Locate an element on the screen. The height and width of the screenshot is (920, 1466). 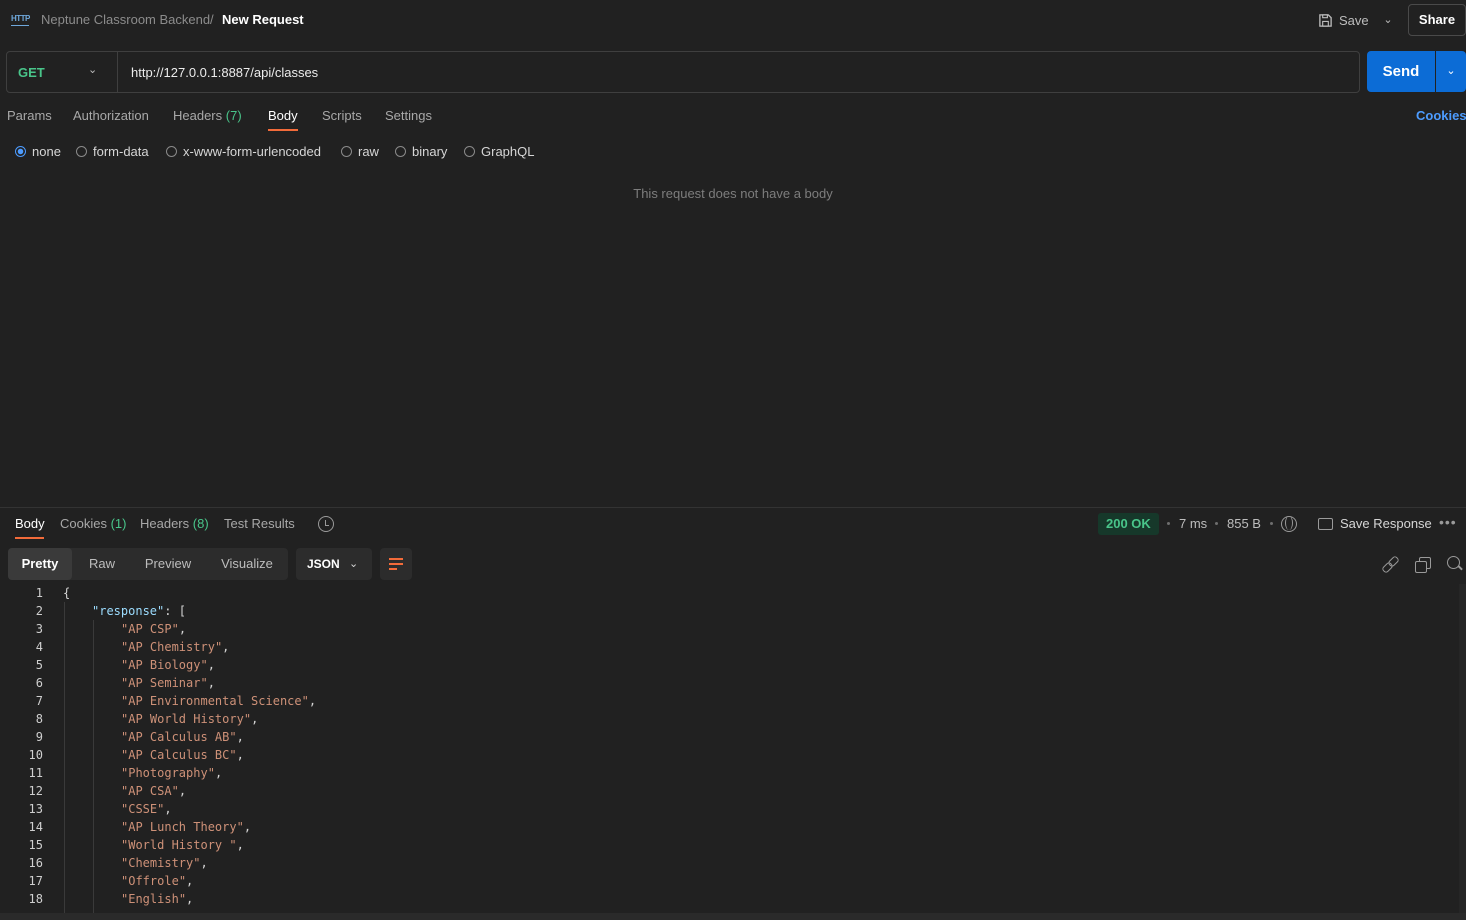
response-tab-body: Body is located at coordinates (30, 523).